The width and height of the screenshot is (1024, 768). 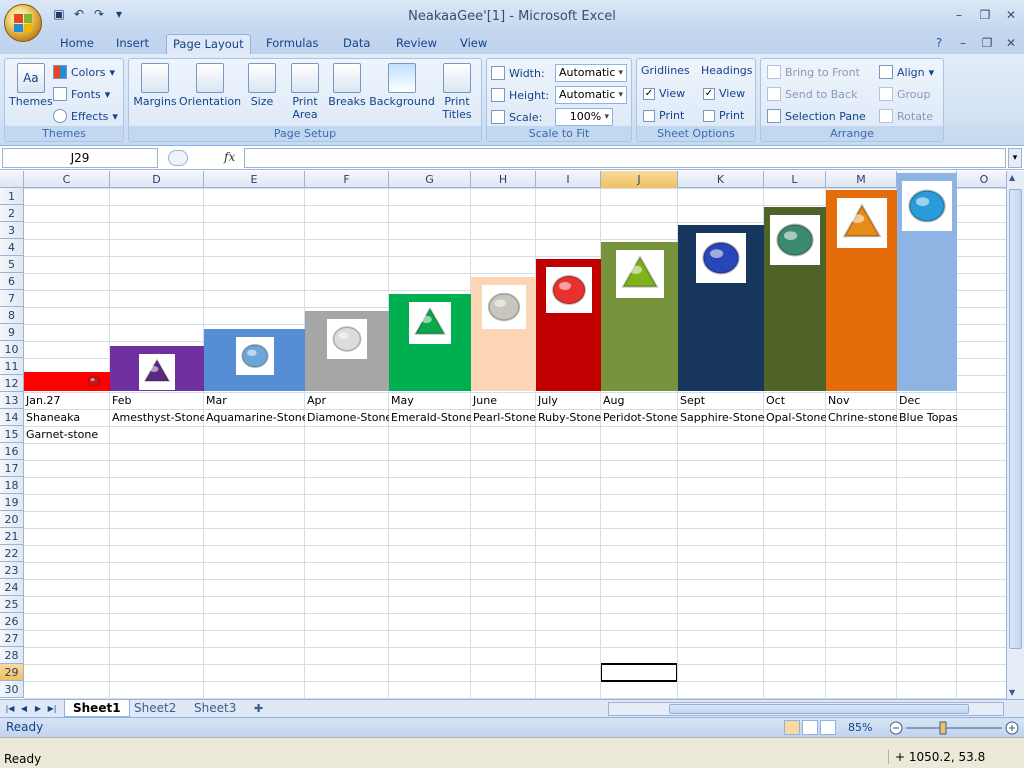 I want to click on gem-image-feb, so click(x=157, y=372).